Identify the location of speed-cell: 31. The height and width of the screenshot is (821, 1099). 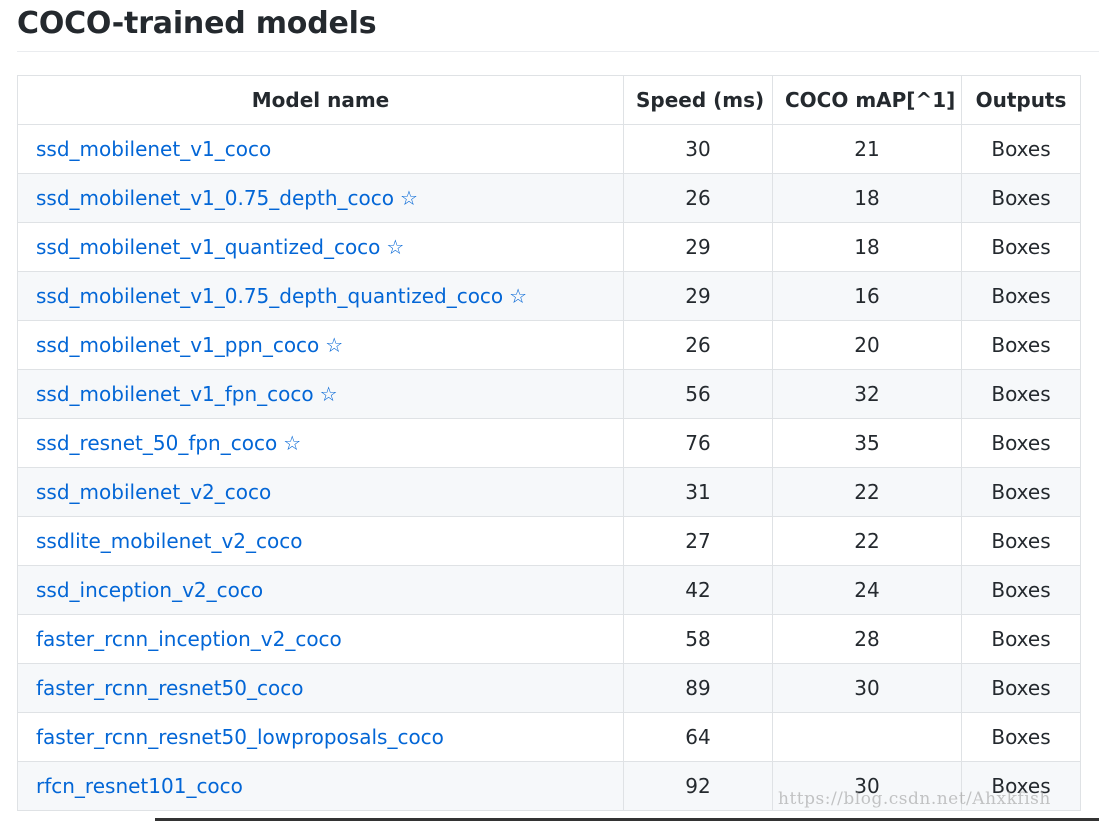
(698, 492).